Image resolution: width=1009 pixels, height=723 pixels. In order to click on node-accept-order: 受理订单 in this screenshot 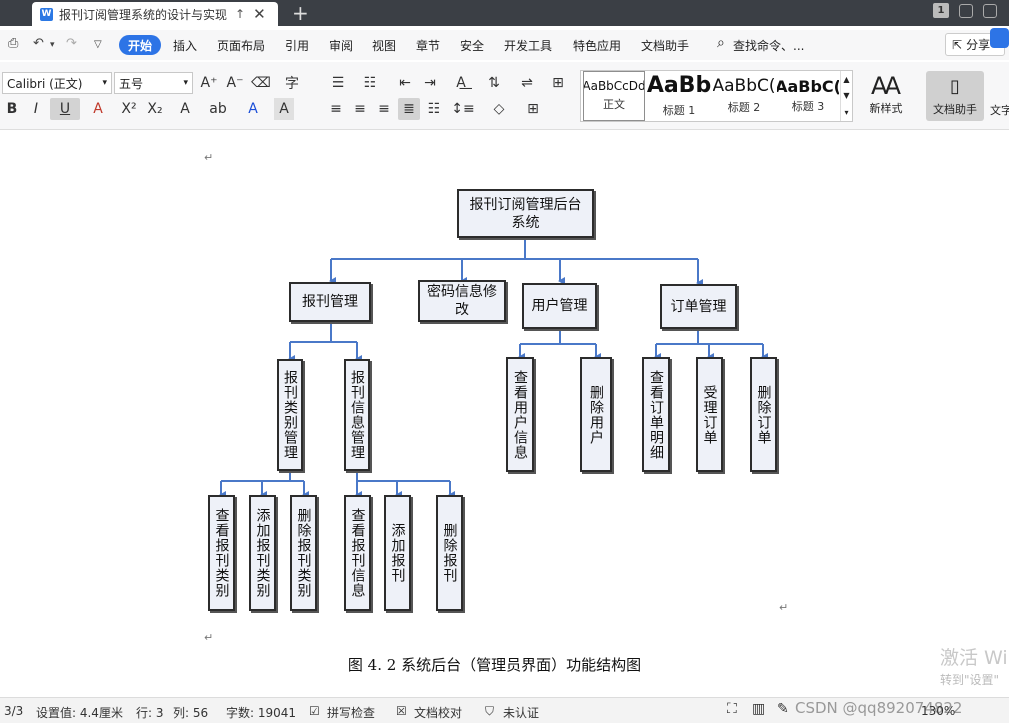, I will do `click(709, 414)`.